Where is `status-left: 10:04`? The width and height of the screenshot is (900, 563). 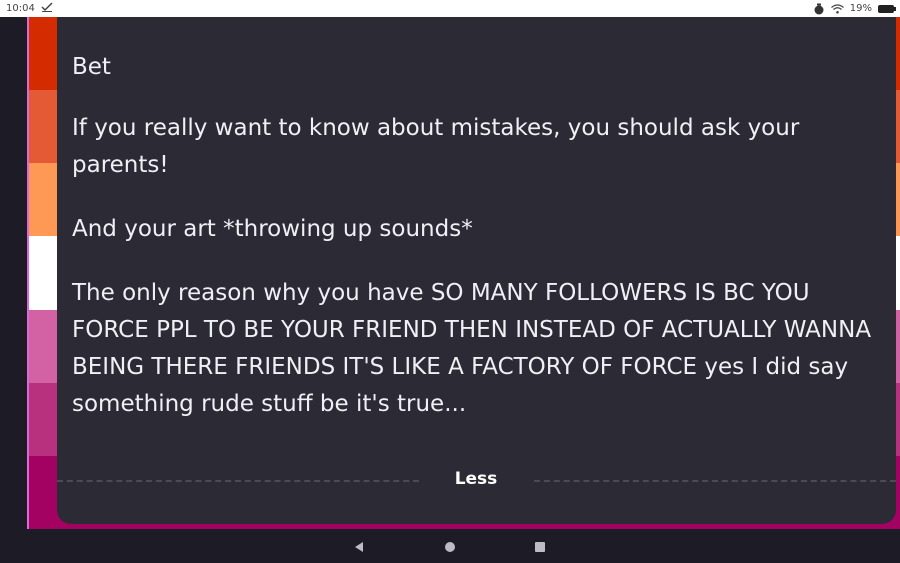
status-left: 10:04 is located at coordinates (29, 8).